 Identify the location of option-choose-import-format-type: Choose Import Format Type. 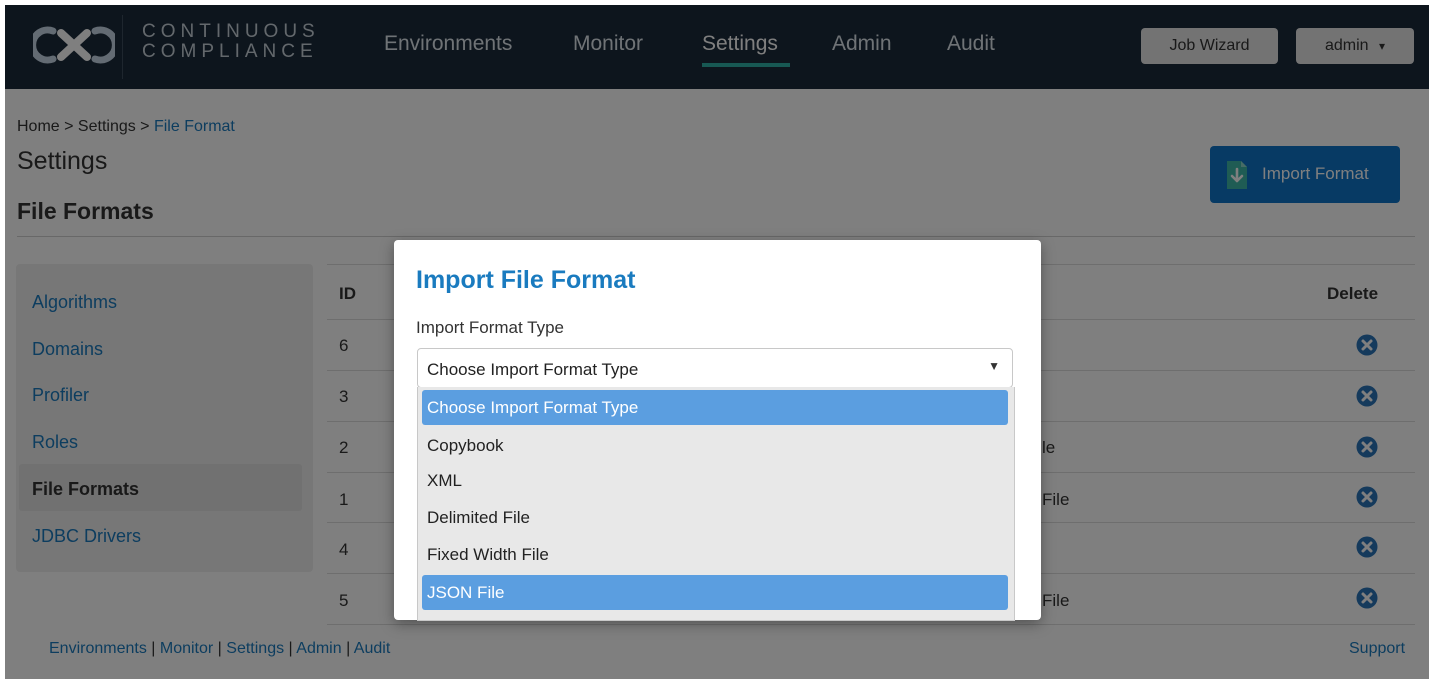
(715, 407).